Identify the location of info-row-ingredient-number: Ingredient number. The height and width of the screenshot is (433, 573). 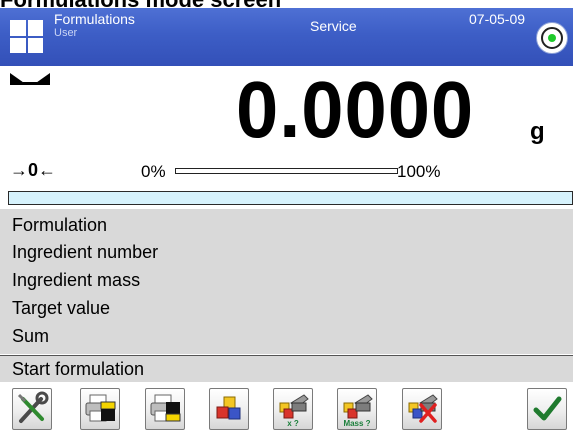
(85, 252).